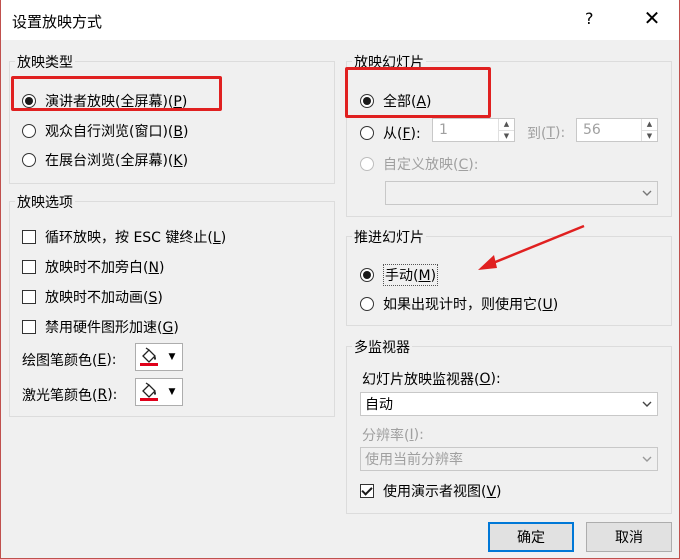 The height and width of the screenshot is (559, 680). I want to click on pen-color-picker: ▼, so click(159, 357).